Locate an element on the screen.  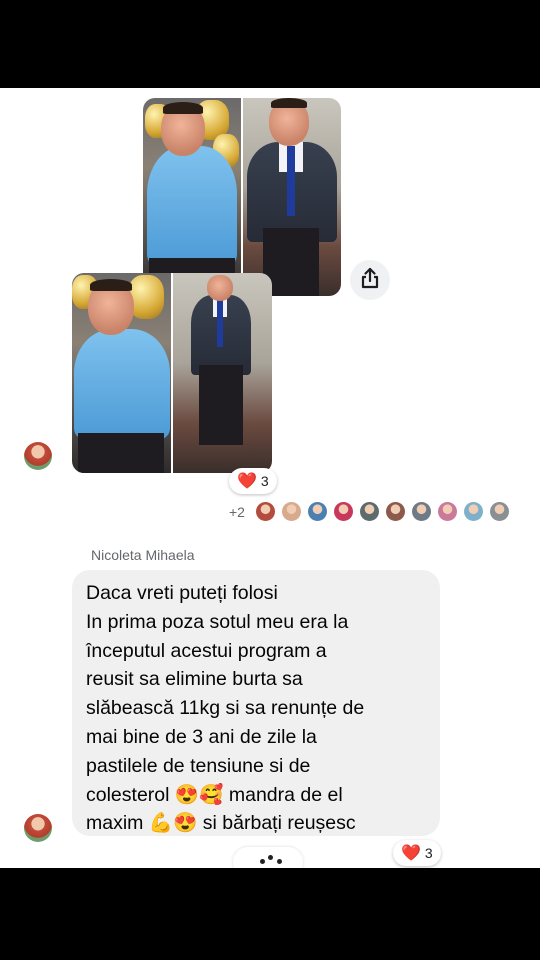
seen-by-row: +2 is located at coordinates (369, 511).